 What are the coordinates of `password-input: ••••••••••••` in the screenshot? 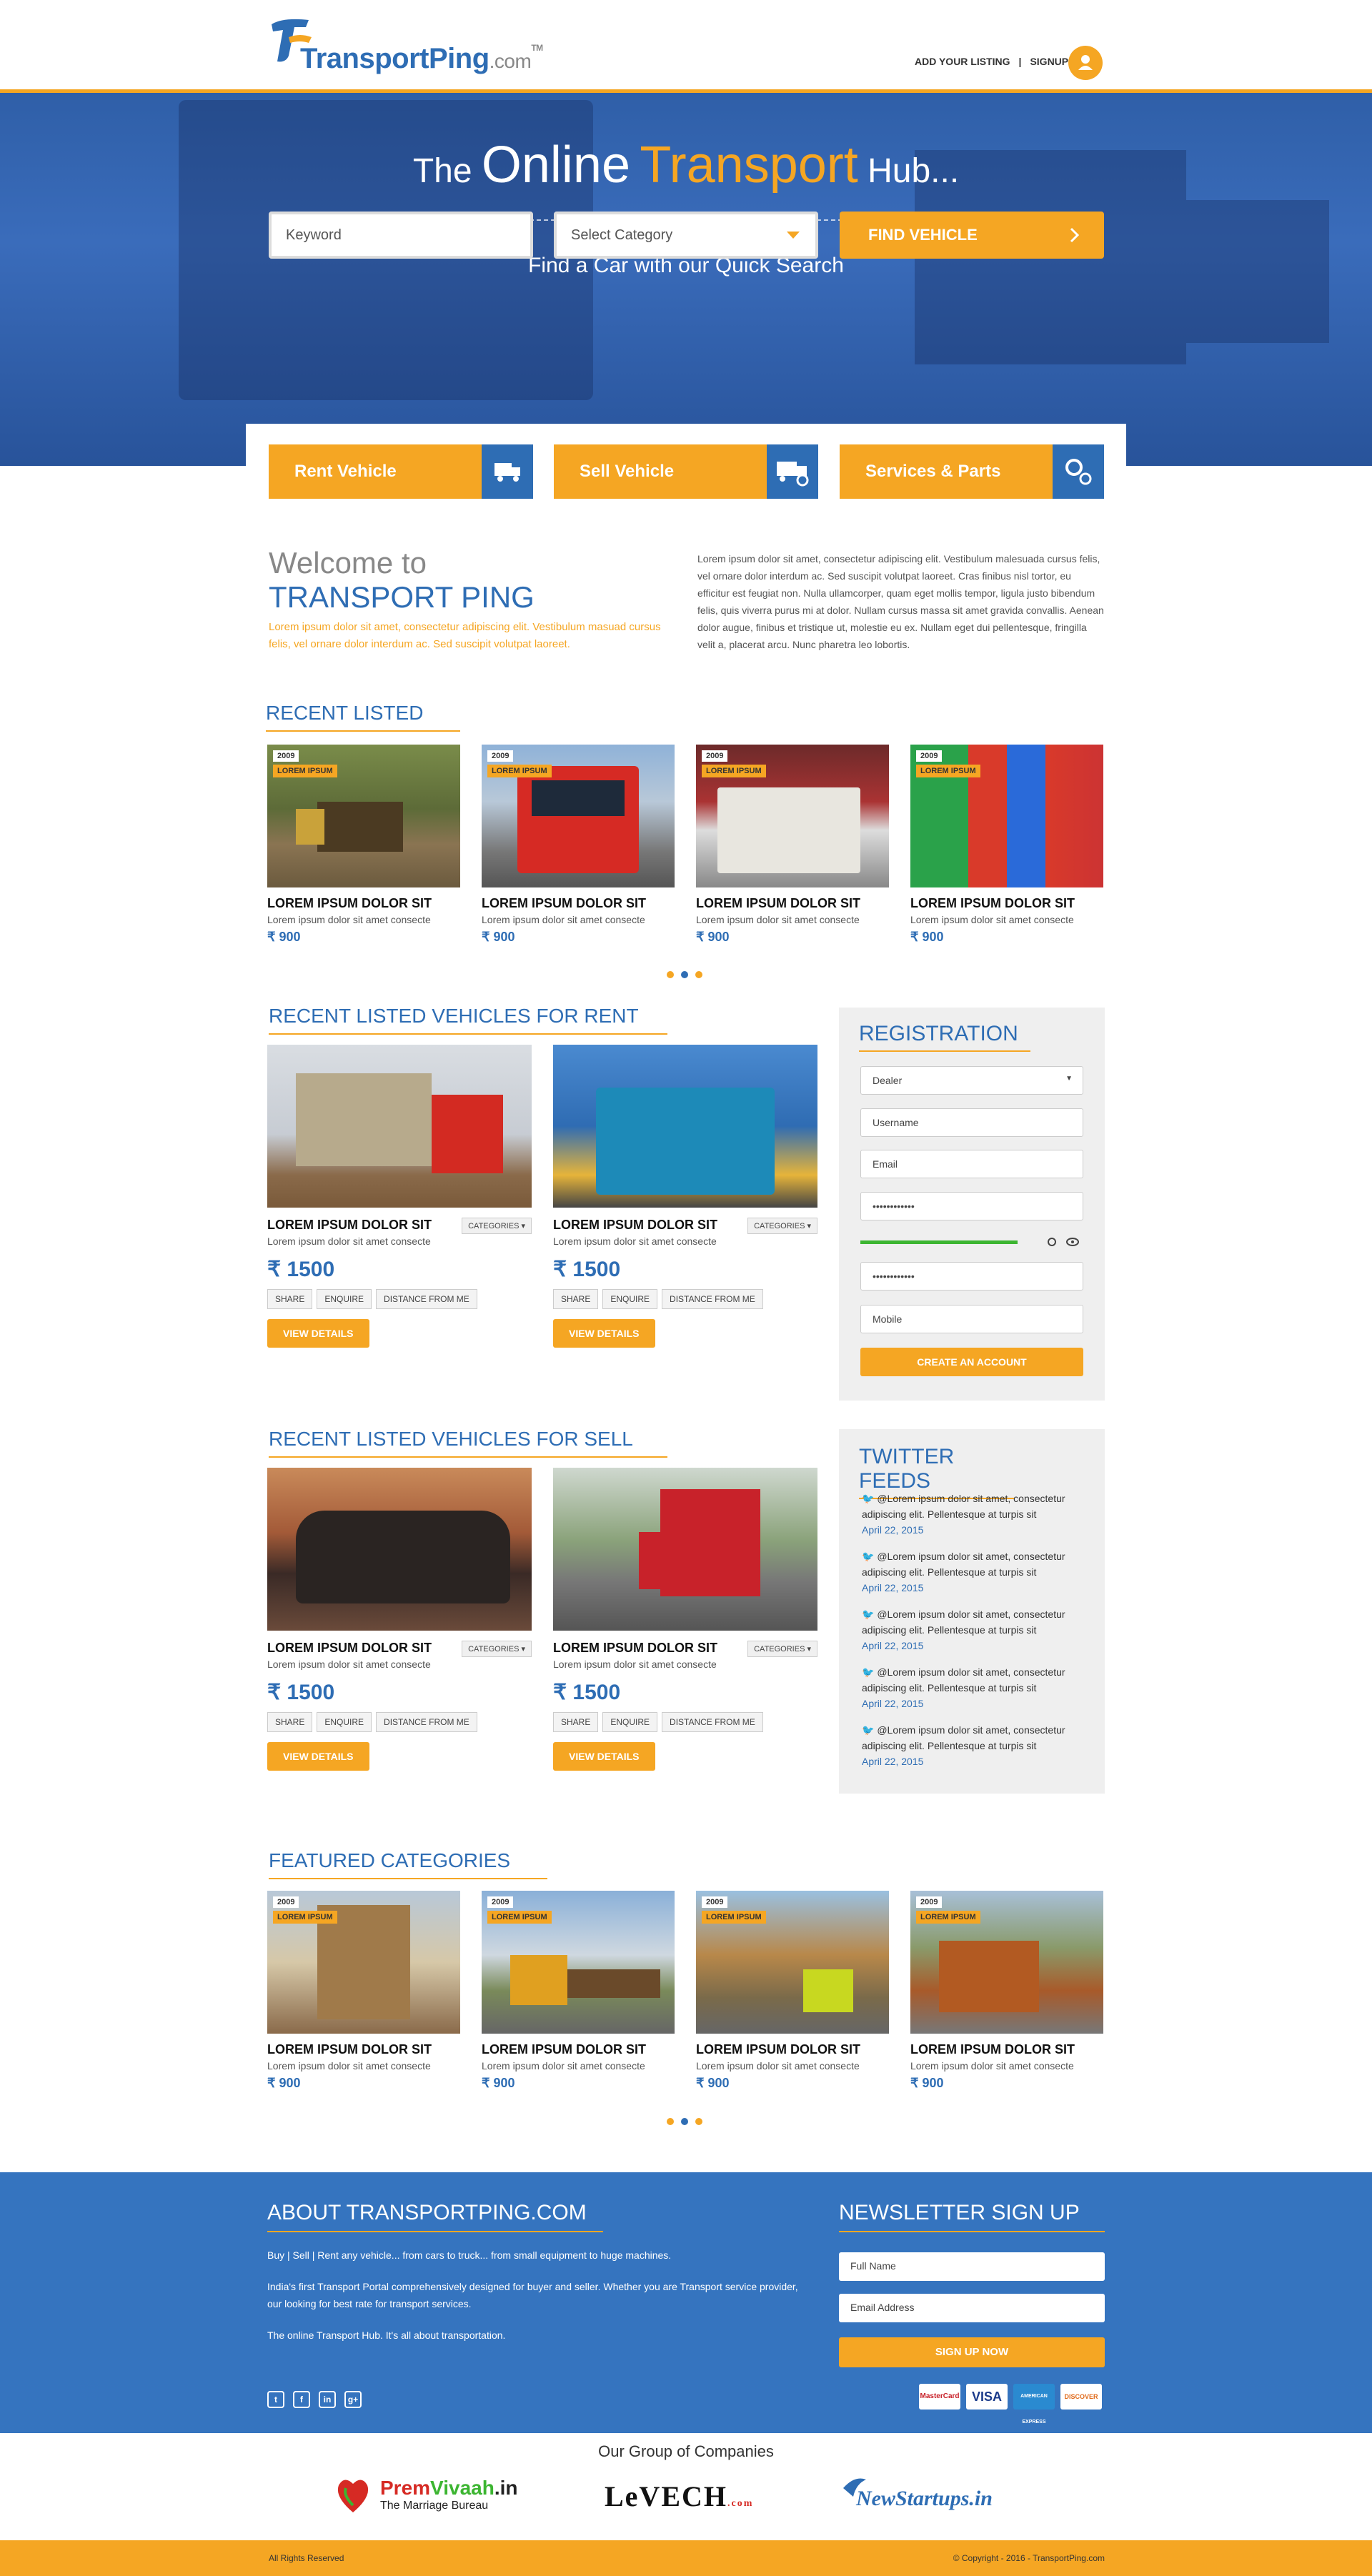 It's located at (971, 1206).